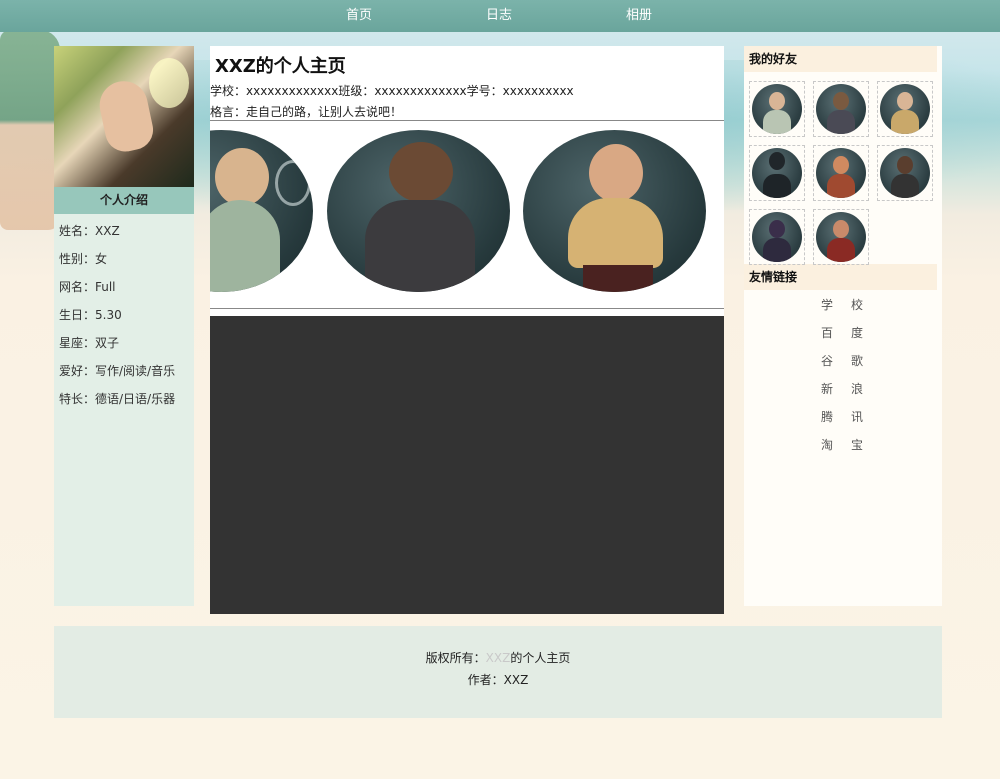 This screenshot has height=779, width=1000. I want to click on avatar-photo, so click(124, 116).